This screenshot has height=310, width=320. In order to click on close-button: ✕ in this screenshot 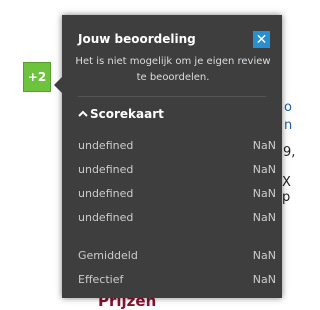, I will do `click(261, 39)`.